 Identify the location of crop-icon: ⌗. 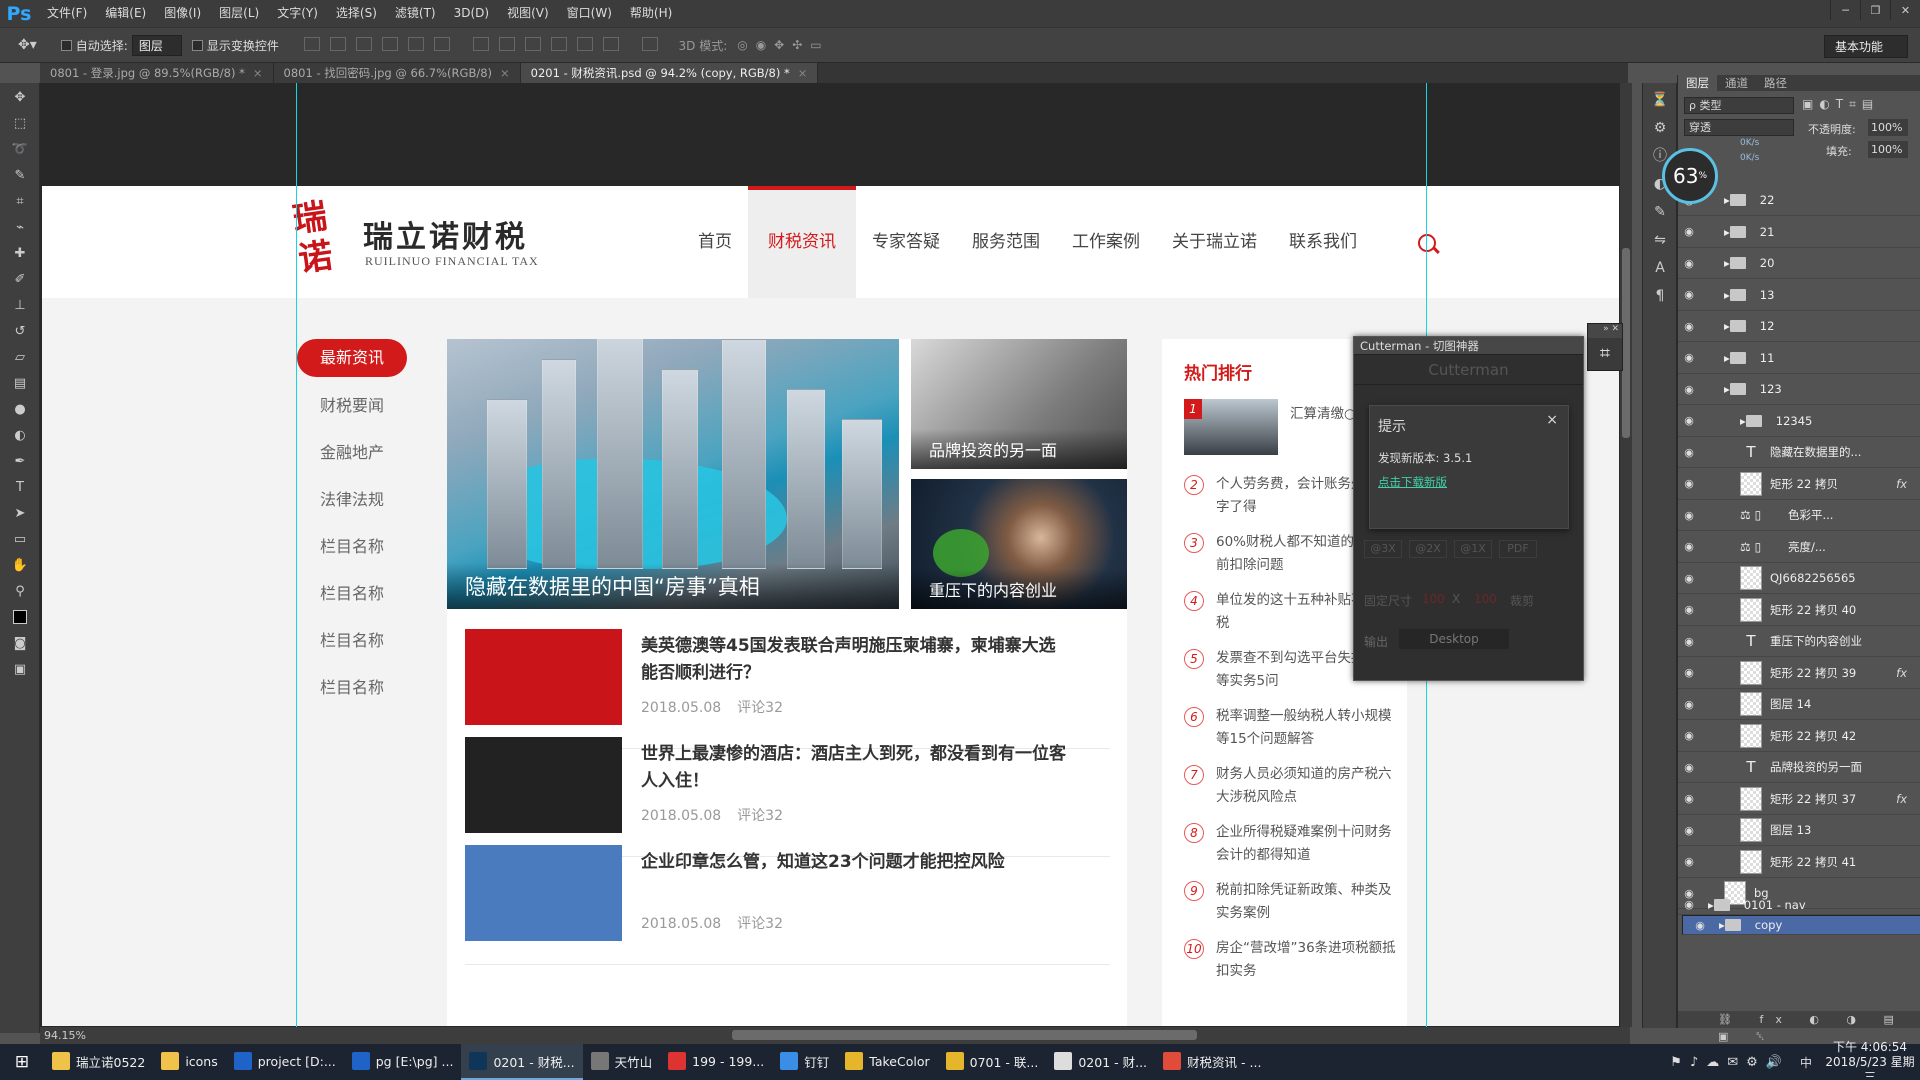
(1605, 354).